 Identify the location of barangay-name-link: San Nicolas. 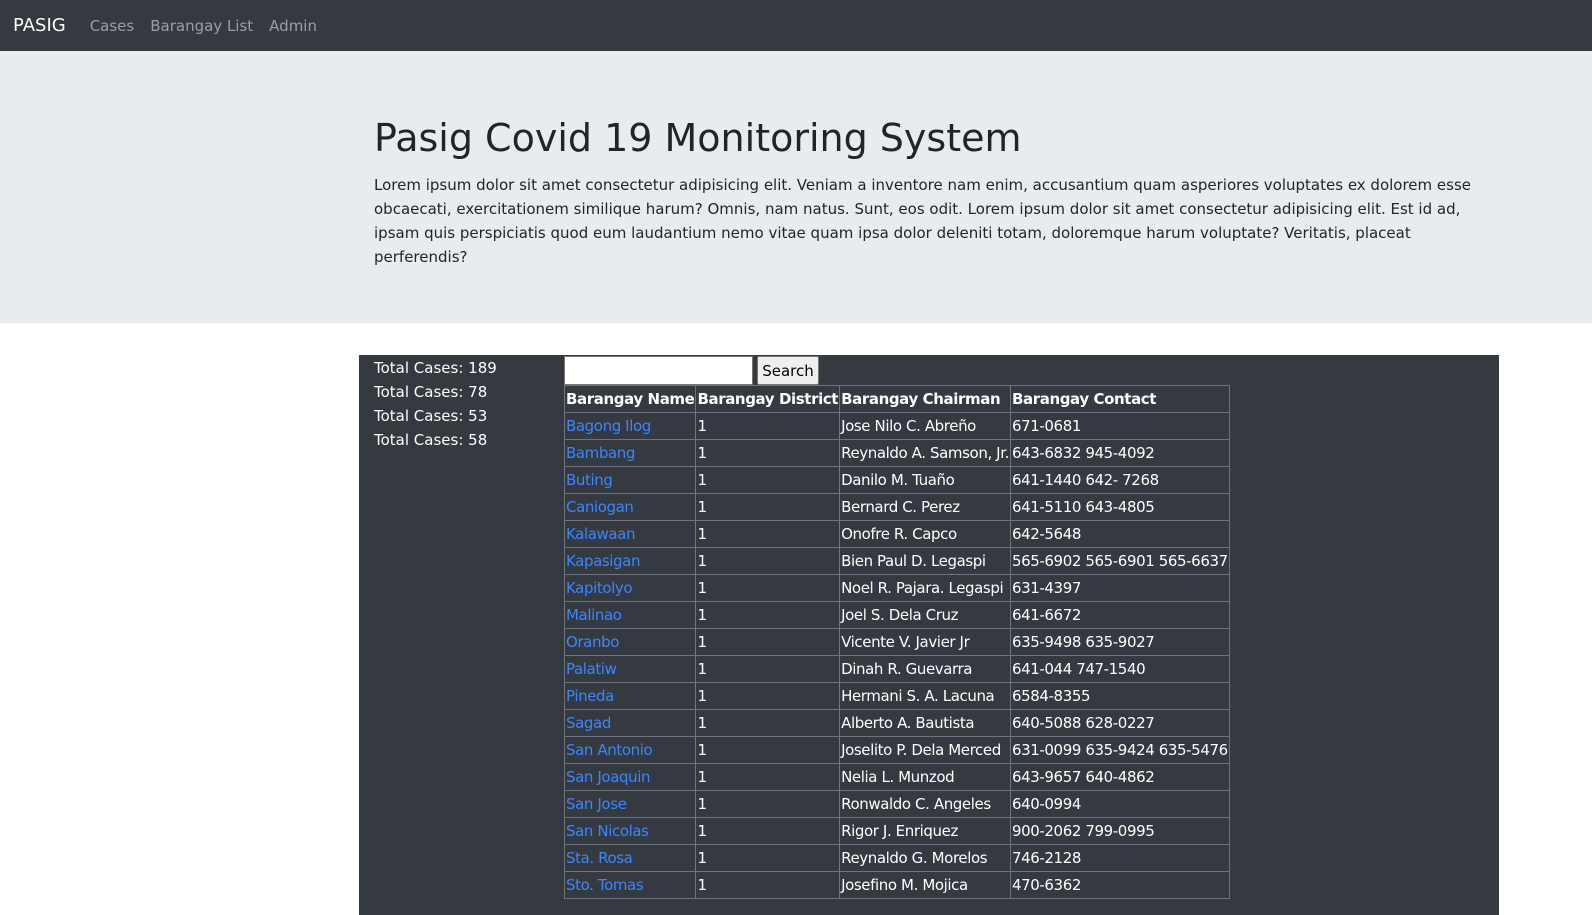
(607, 831).